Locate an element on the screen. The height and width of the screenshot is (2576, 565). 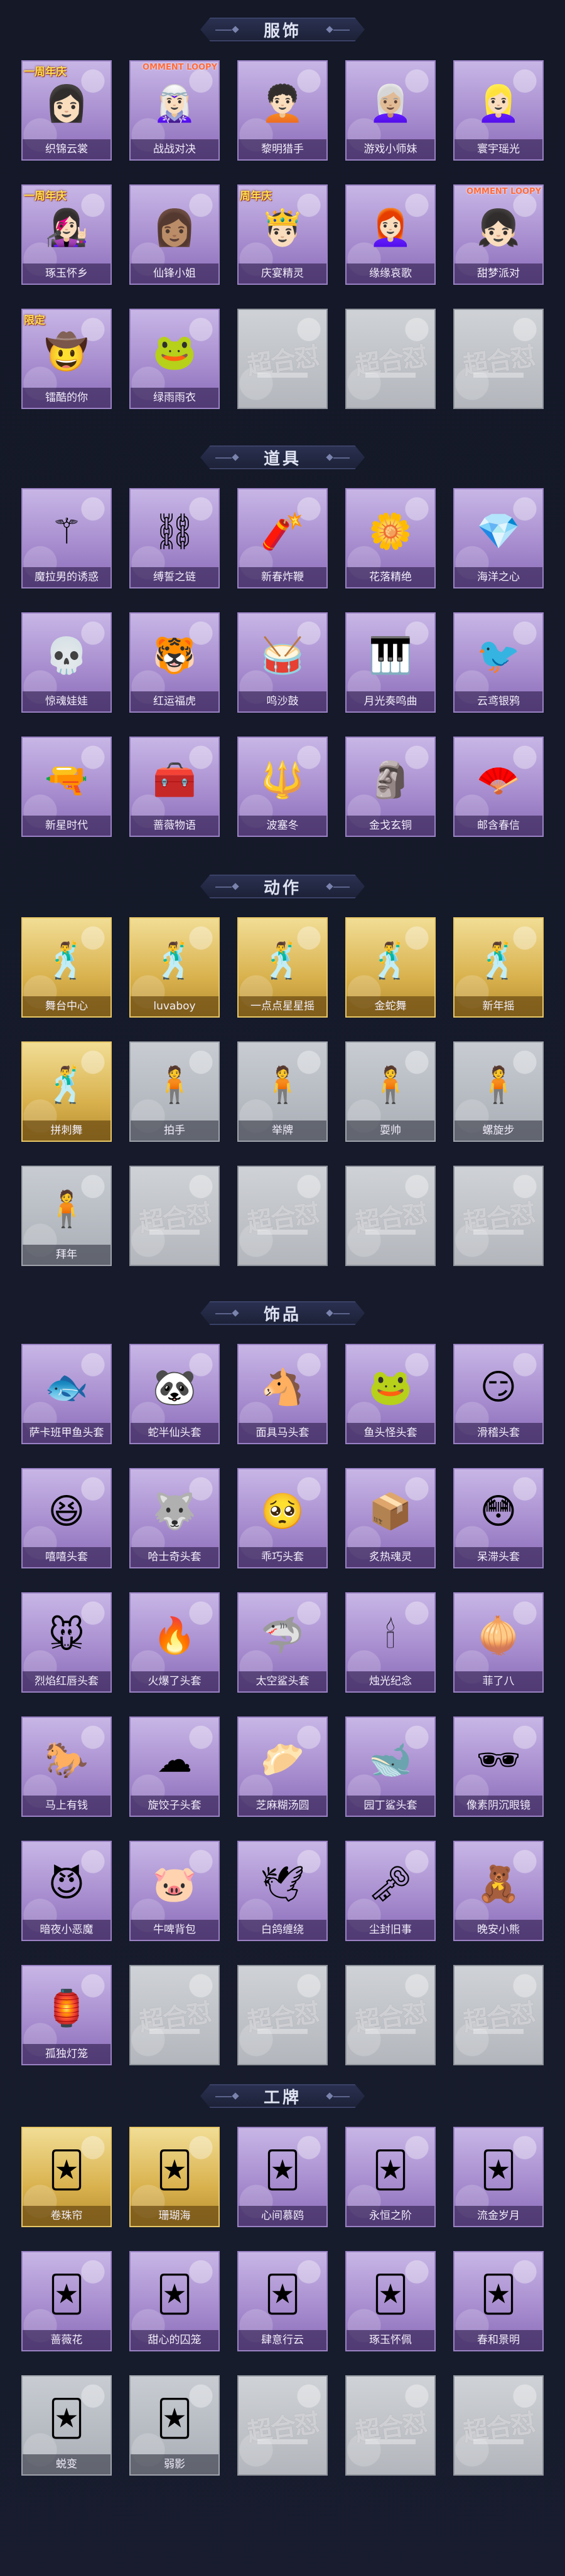
item-card: 👩🏻‍🦰 缘缘哀歌 is located at coordinates (390, 234).